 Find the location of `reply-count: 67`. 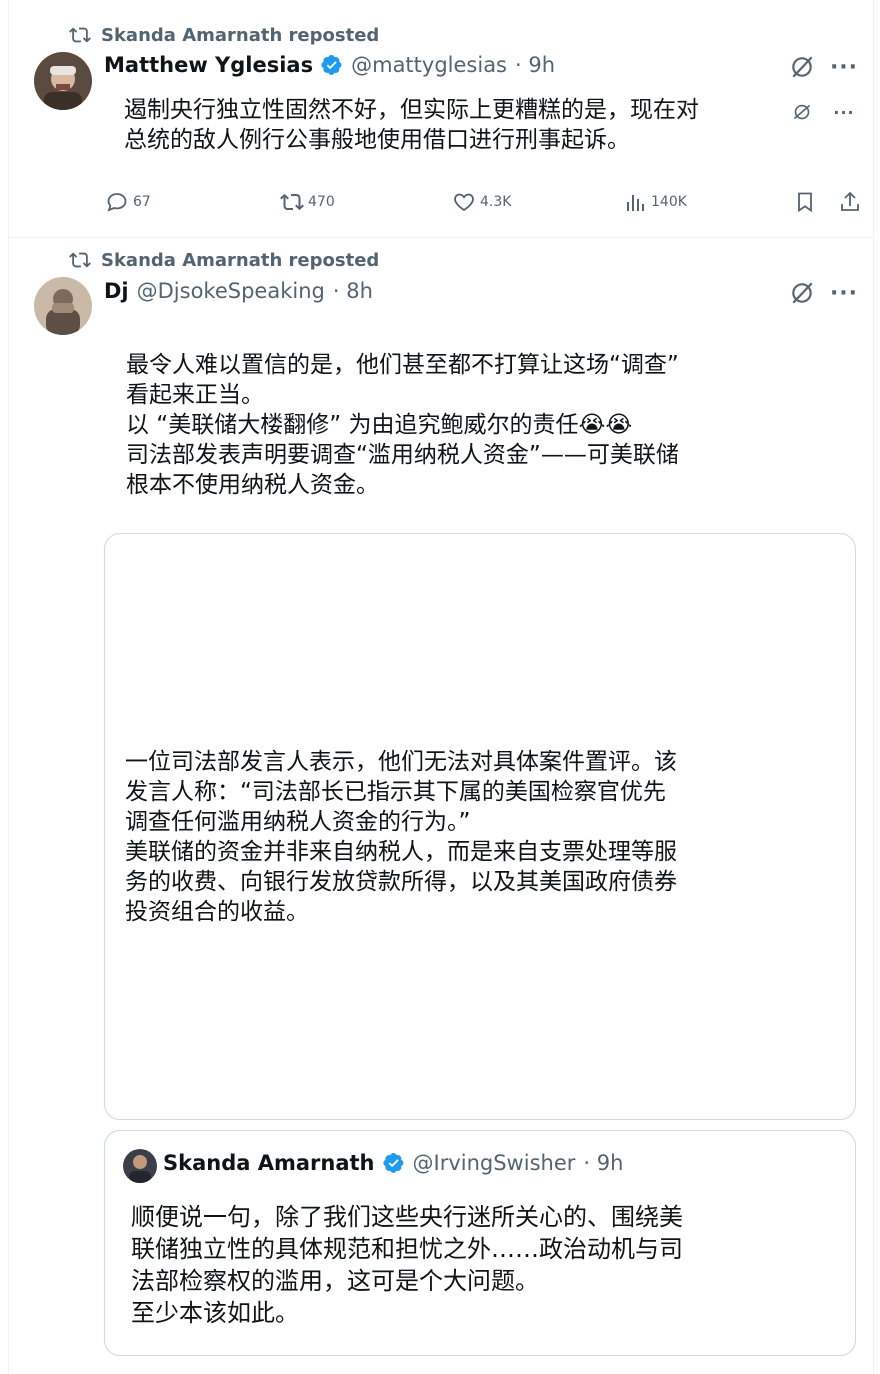

reply-count: 67 is located at coordinates (142, 202).